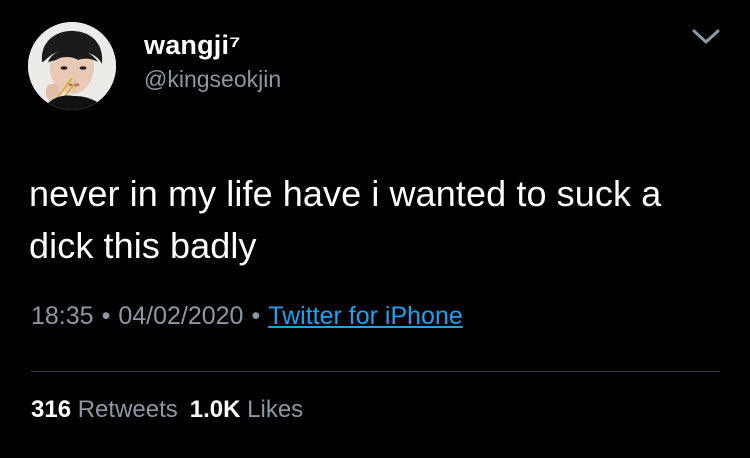 This screenshot has height=458, width=750. I want to click on avatar, so click(72, 66).